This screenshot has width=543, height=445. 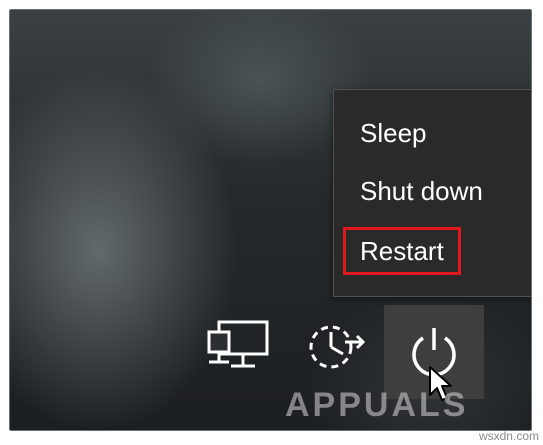 What do you see at coordinates (393, 133) in the screenshot?
I see `menu-item-sleep: Sleep` at bounding box center [393, 133].